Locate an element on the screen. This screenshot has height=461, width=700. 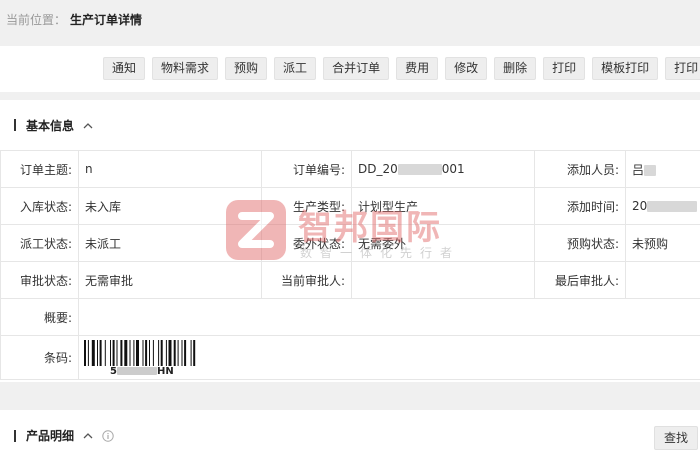
prepurchase-status-label: 预购状态: is located at coordinates (580, 243).